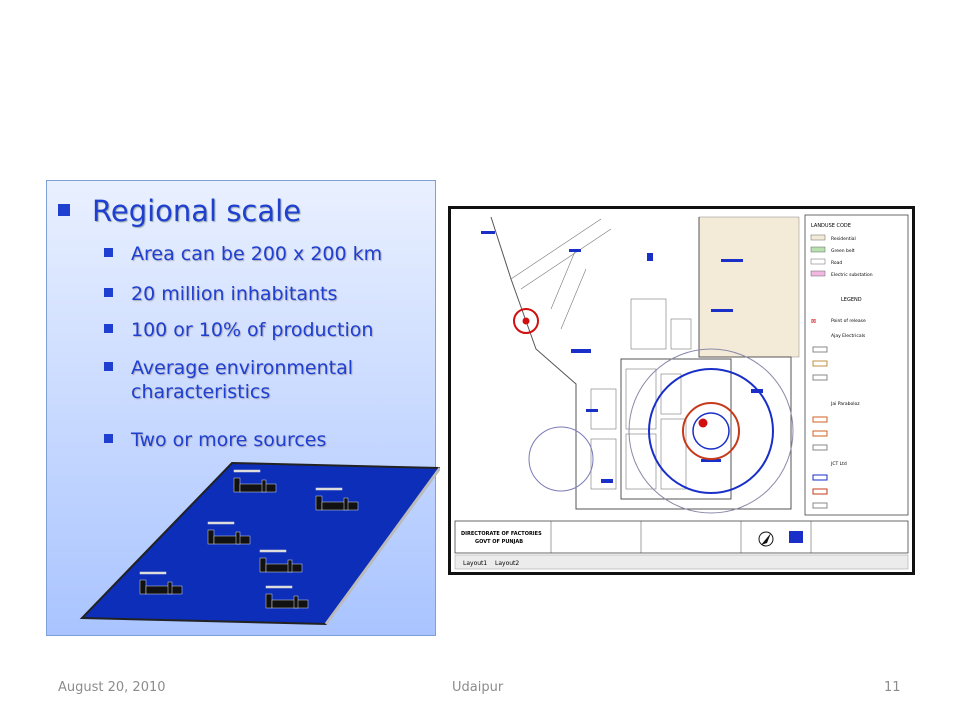  Describe the element at coordinates (242, 380) in the screenshot. I see `sub-bullet-text: Average environmental characteristics` at that location.